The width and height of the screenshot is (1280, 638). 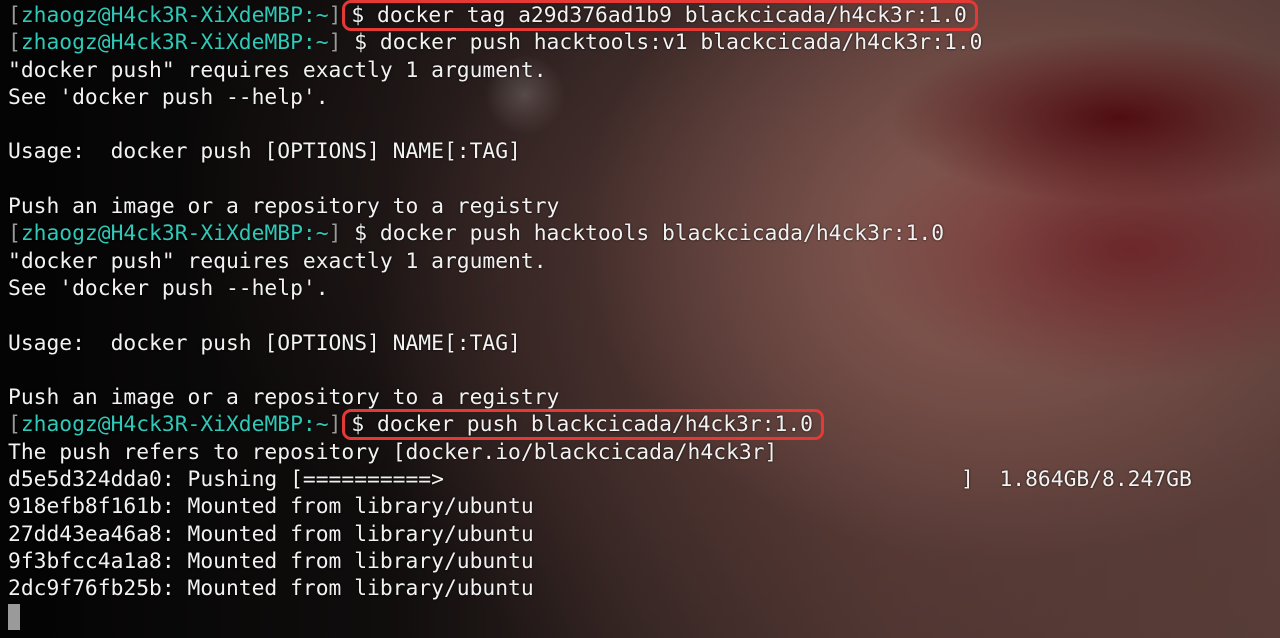 I want to click on highlighted-command-push: $ docker push blackcicada/h4ck3r:1.0, so click(x=583, y=425).